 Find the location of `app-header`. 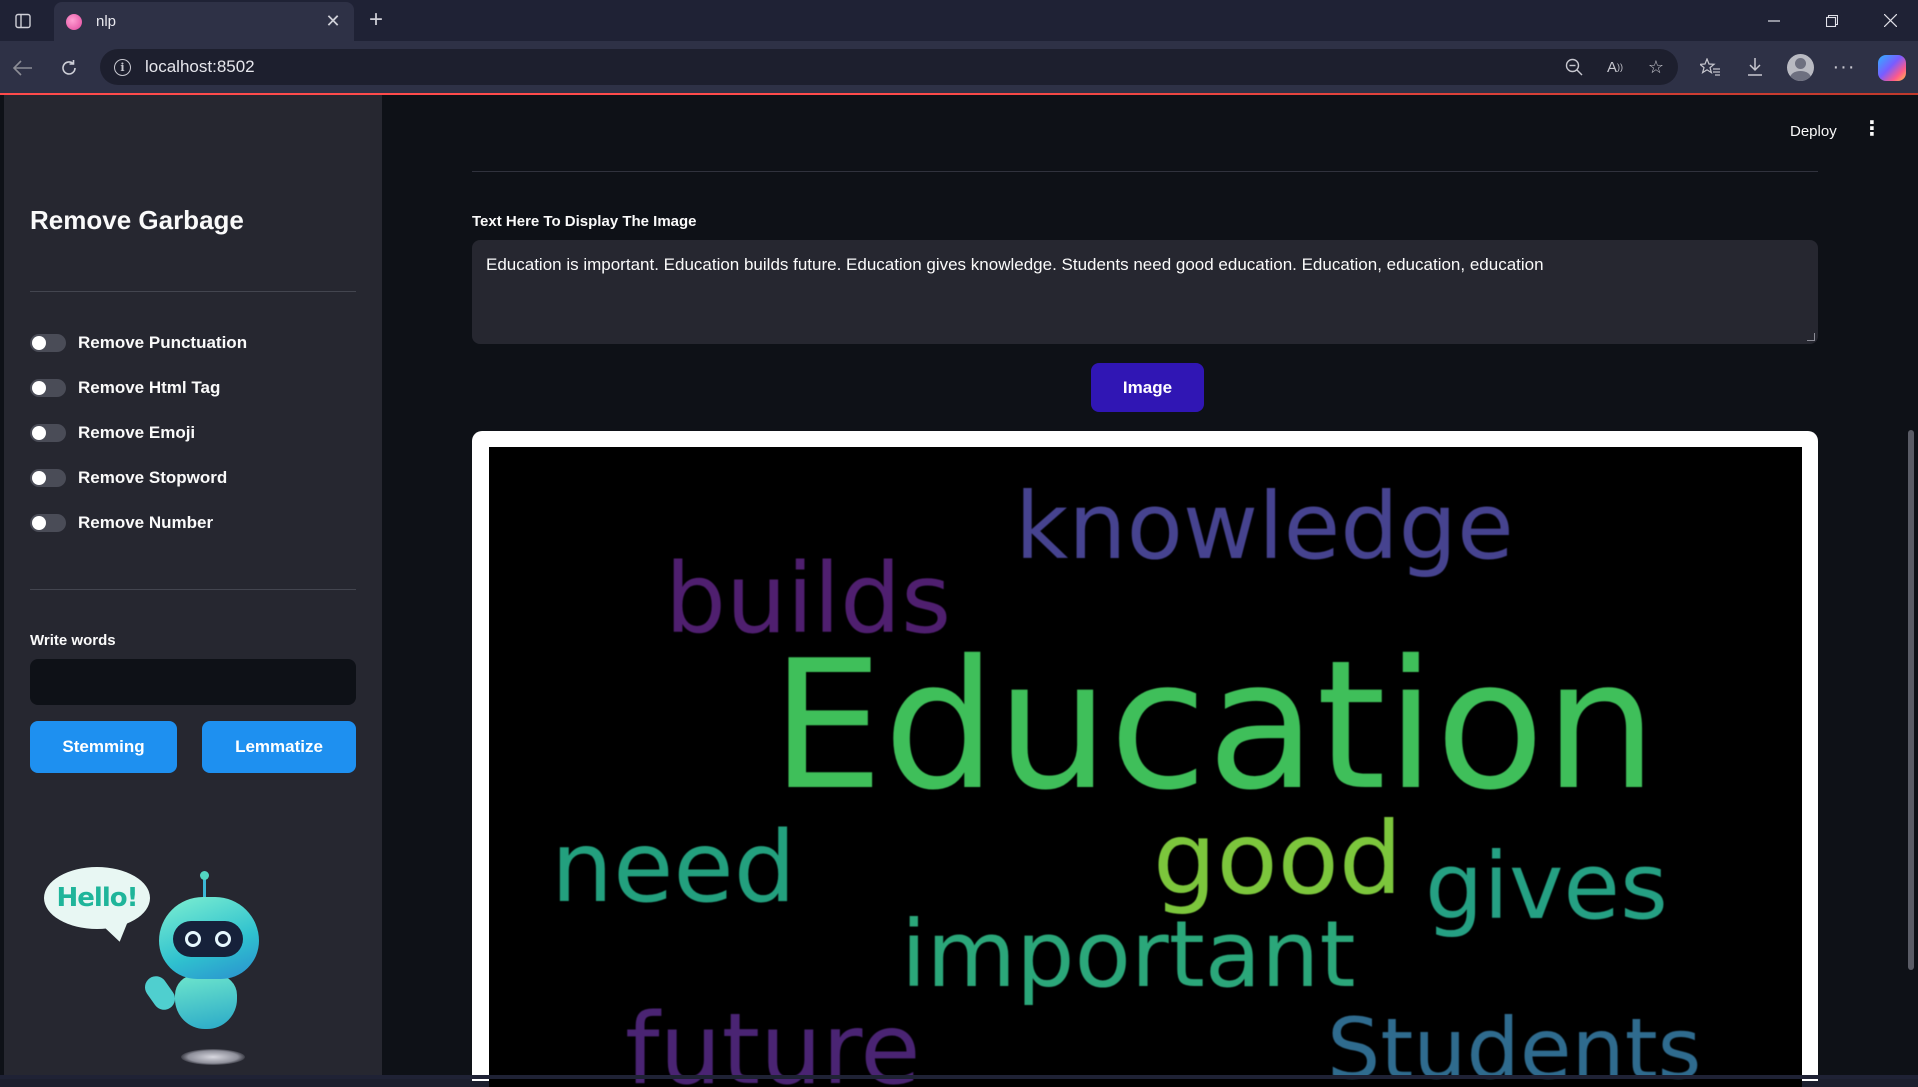

app-header is located at coordinates (1150, 135).